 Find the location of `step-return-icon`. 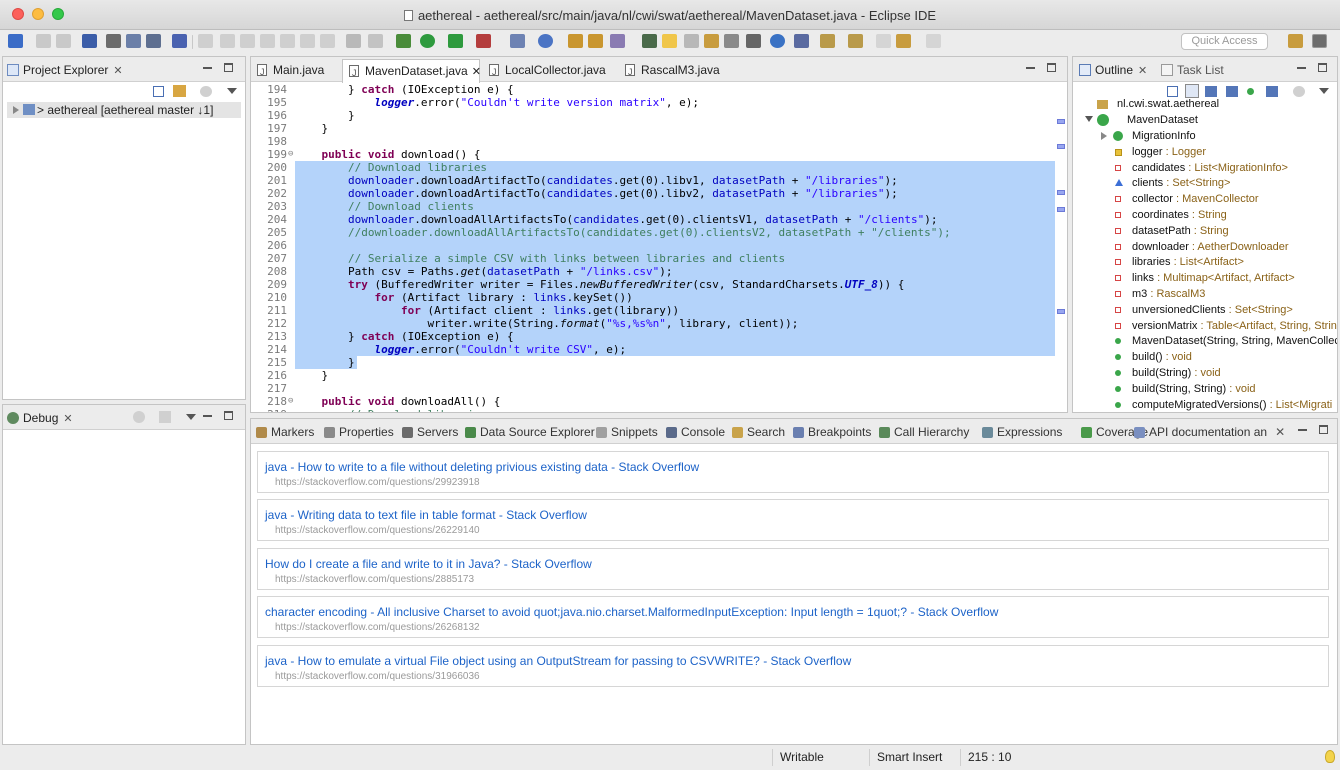

step-return-icon is located at coordinates (327, 41).